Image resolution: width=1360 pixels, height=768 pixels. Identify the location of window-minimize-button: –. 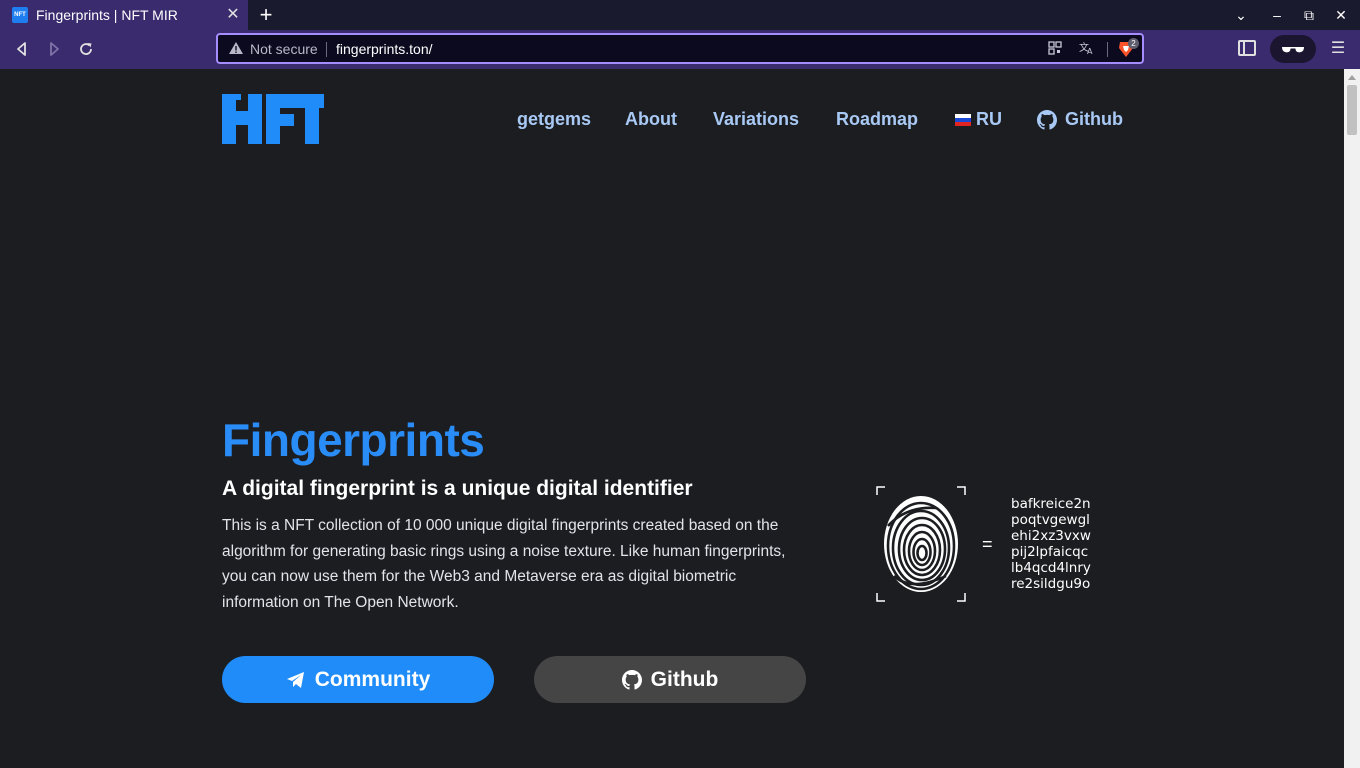
(1277, 15).